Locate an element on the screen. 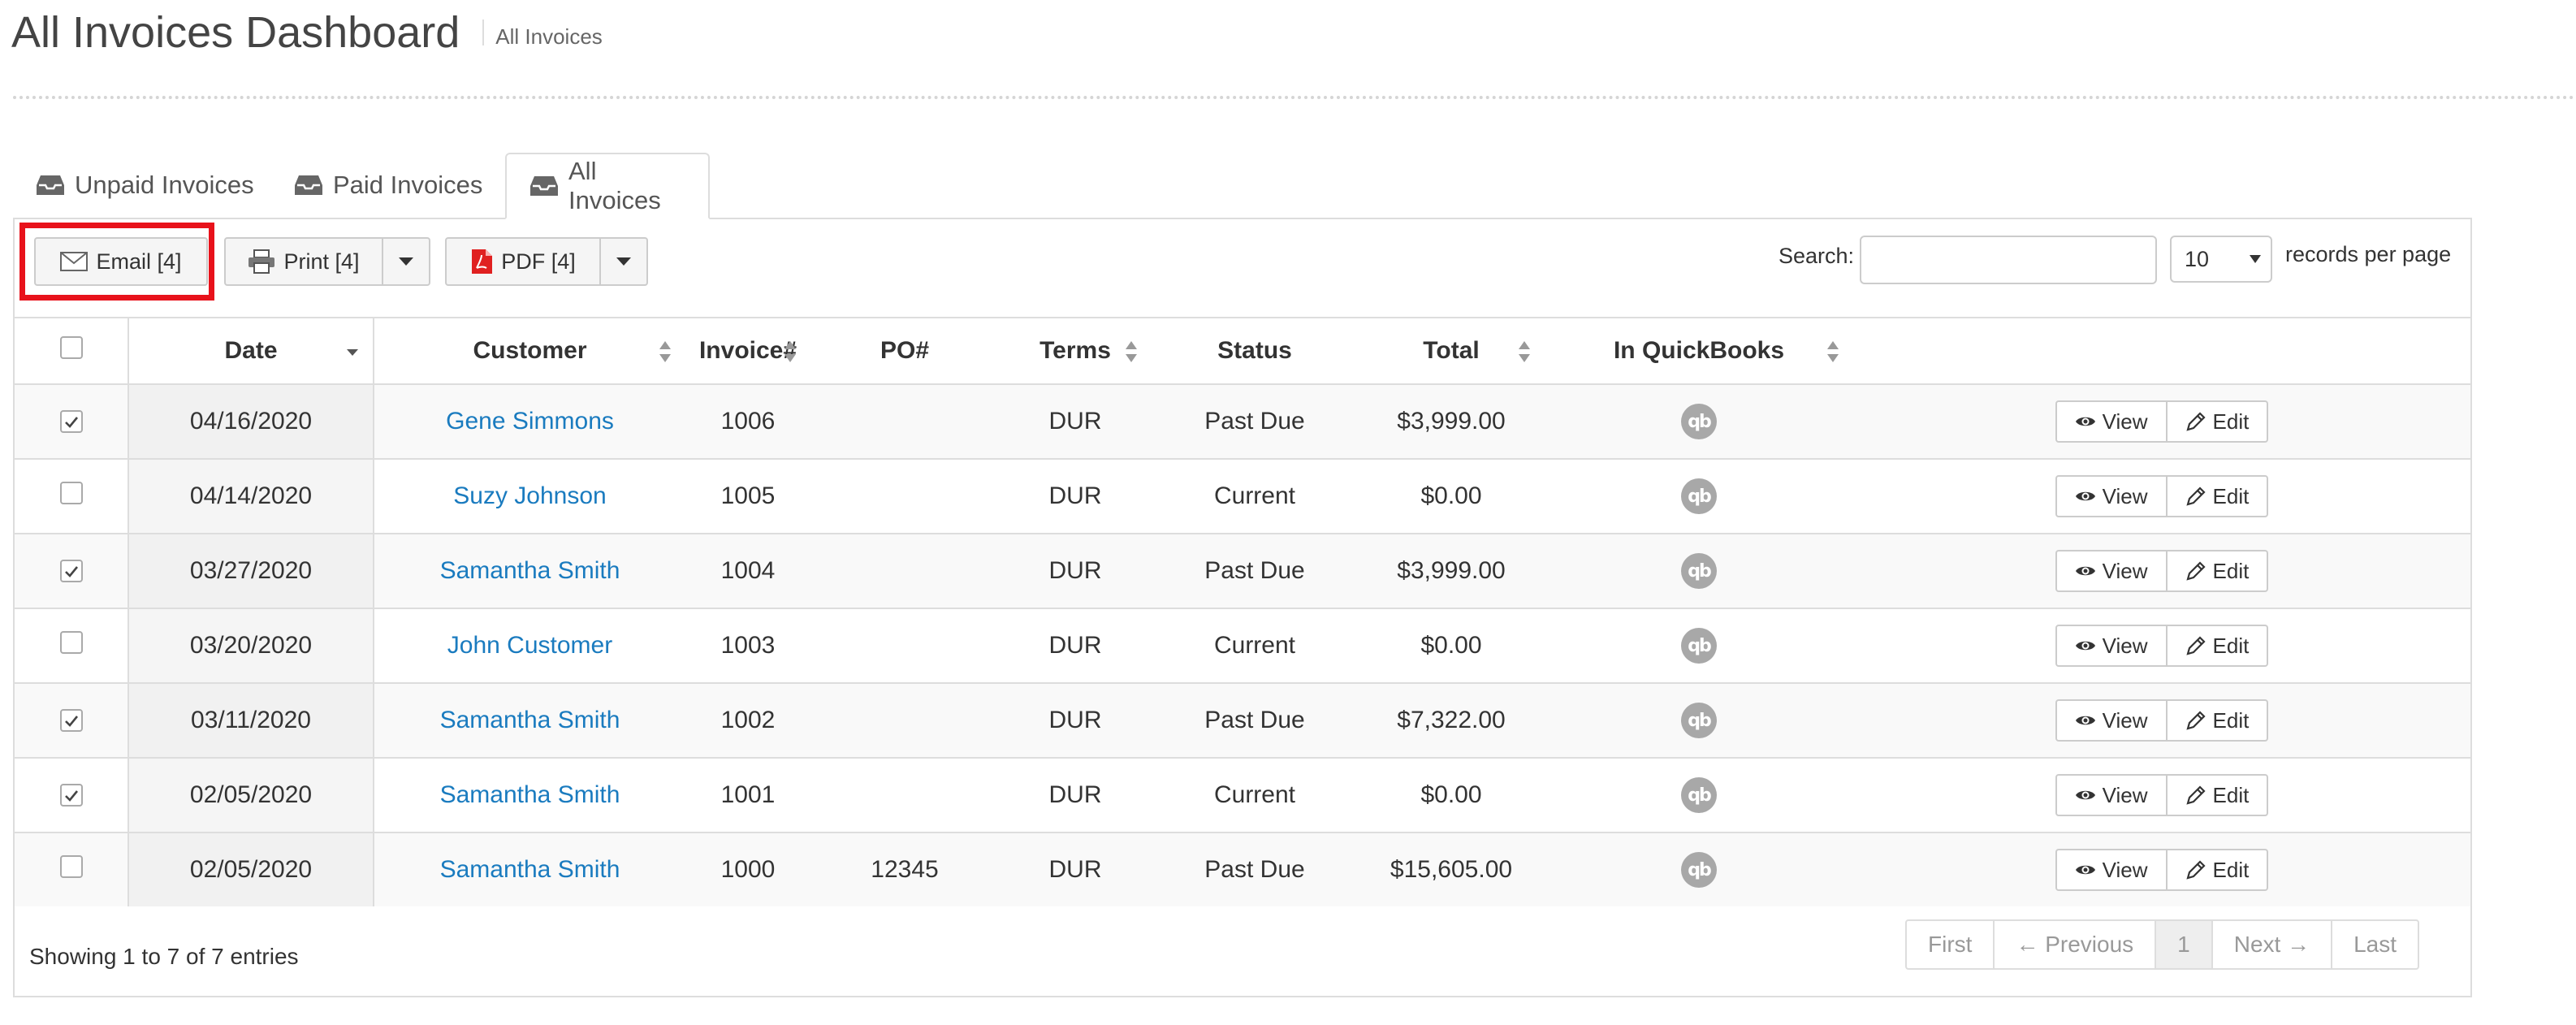 This screenshot has width=2576, height=1025. column-header-date: Date is located at coordinates (251, 351).